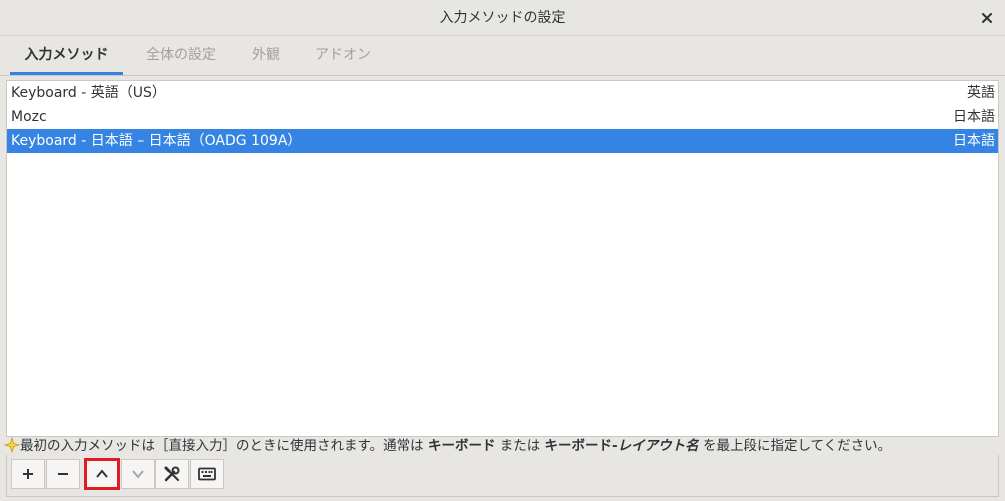  I want to click on tab-addons: アドオン, so click(343, 55).